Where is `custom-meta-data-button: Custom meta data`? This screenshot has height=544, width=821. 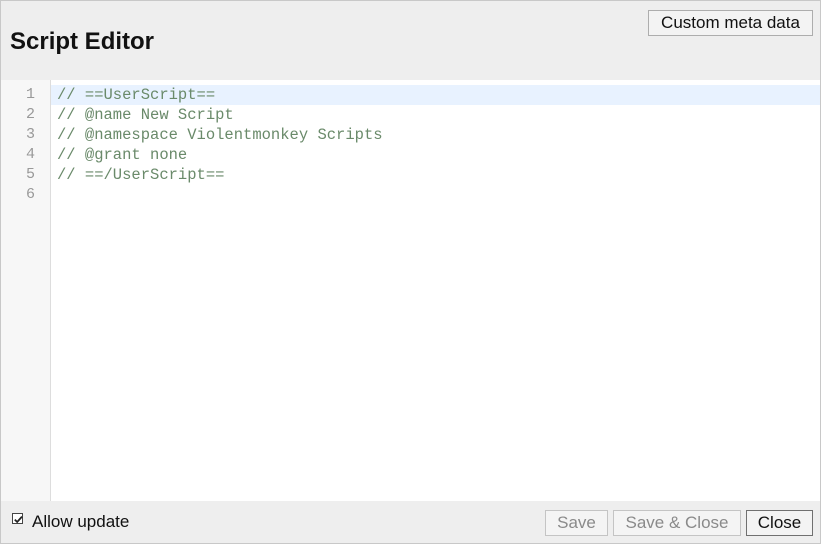 custom-meta-data-button: Custom meta data is located at coordinates (730, 23).